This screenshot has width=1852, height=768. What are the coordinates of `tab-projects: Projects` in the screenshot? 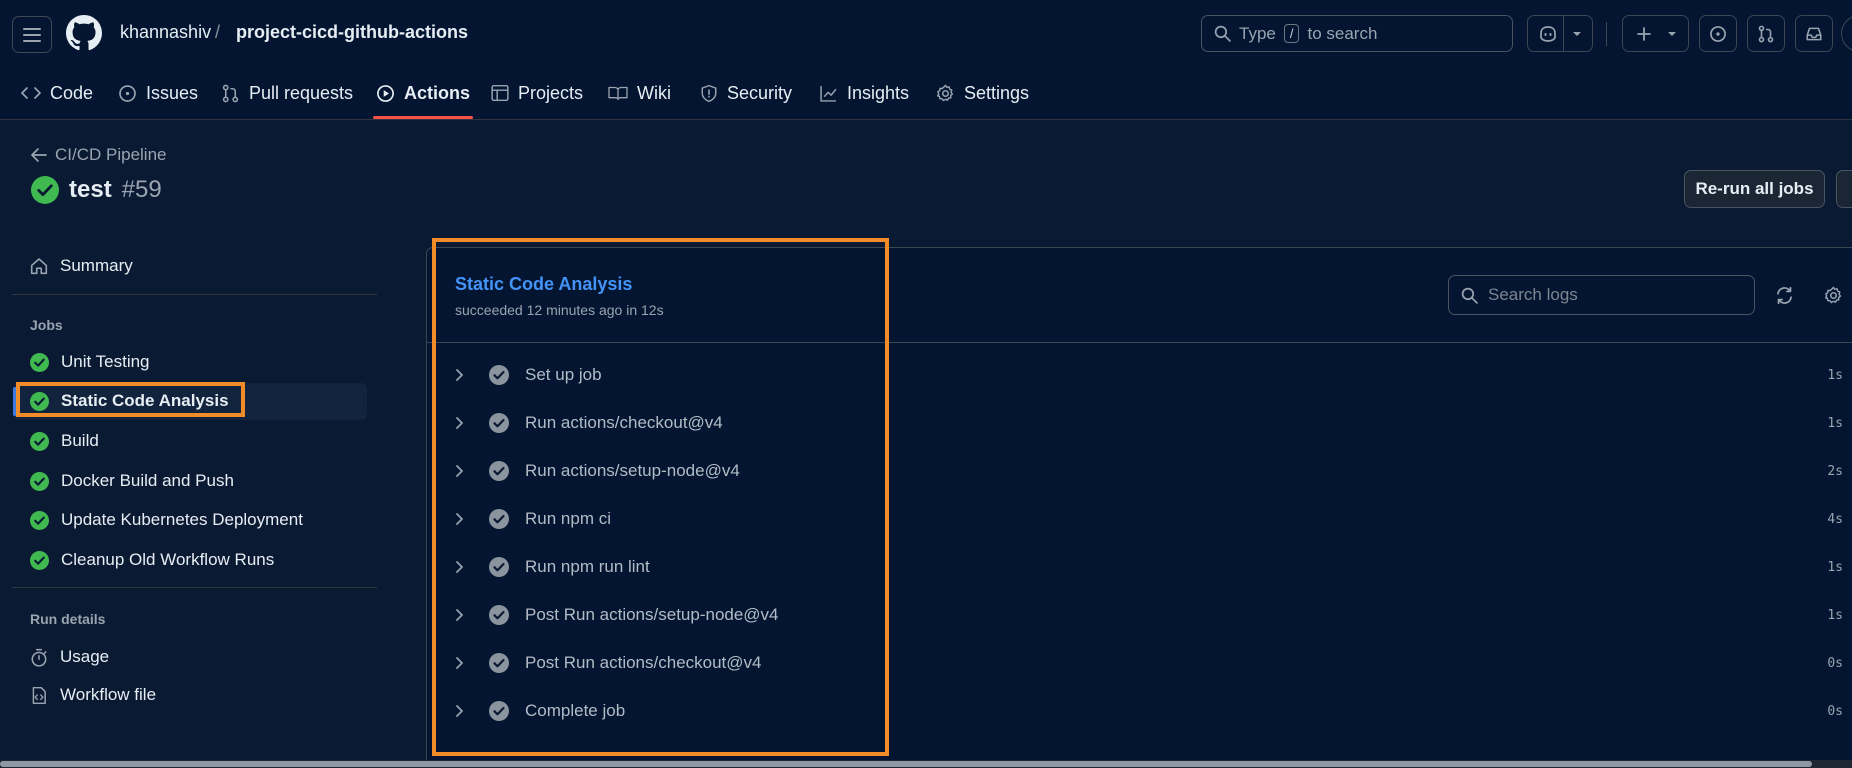 It's located at (537, 93).